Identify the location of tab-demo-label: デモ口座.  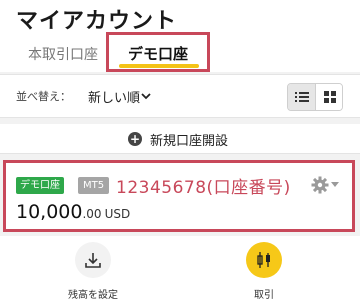
(157, 54).